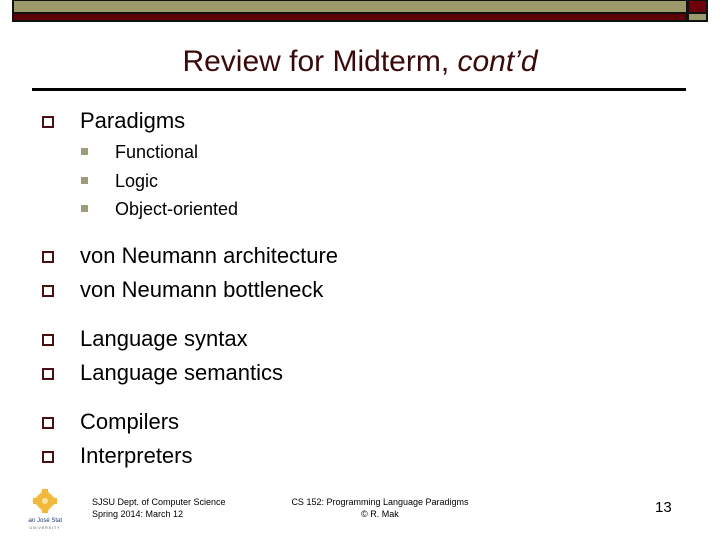 The height and width of the screenshot is (540, 720). Describe the element at coordinates (136, 455) in the screenshot. I see `bullet-item: Interpreters` at that location.